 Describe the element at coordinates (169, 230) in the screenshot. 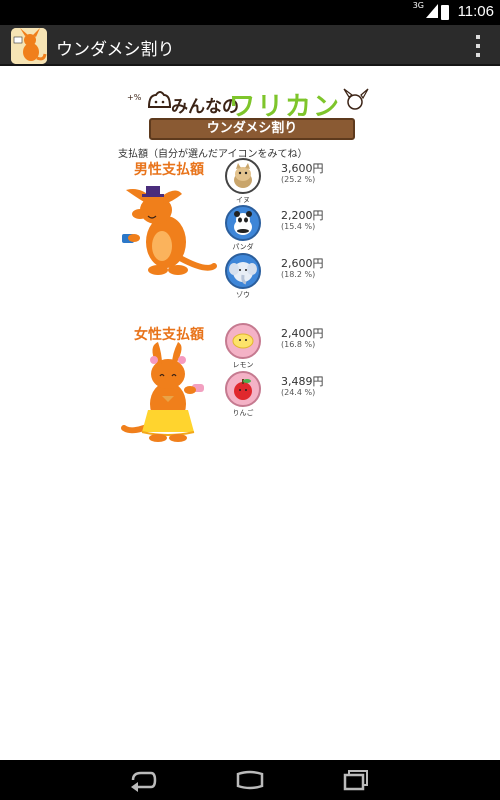

I see `male-kangaroo-icon` at that location.